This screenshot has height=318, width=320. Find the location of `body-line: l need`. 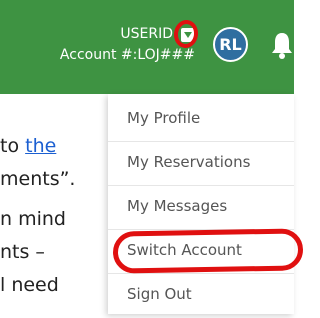

body-line: l need is located at coordinates (29, 285).